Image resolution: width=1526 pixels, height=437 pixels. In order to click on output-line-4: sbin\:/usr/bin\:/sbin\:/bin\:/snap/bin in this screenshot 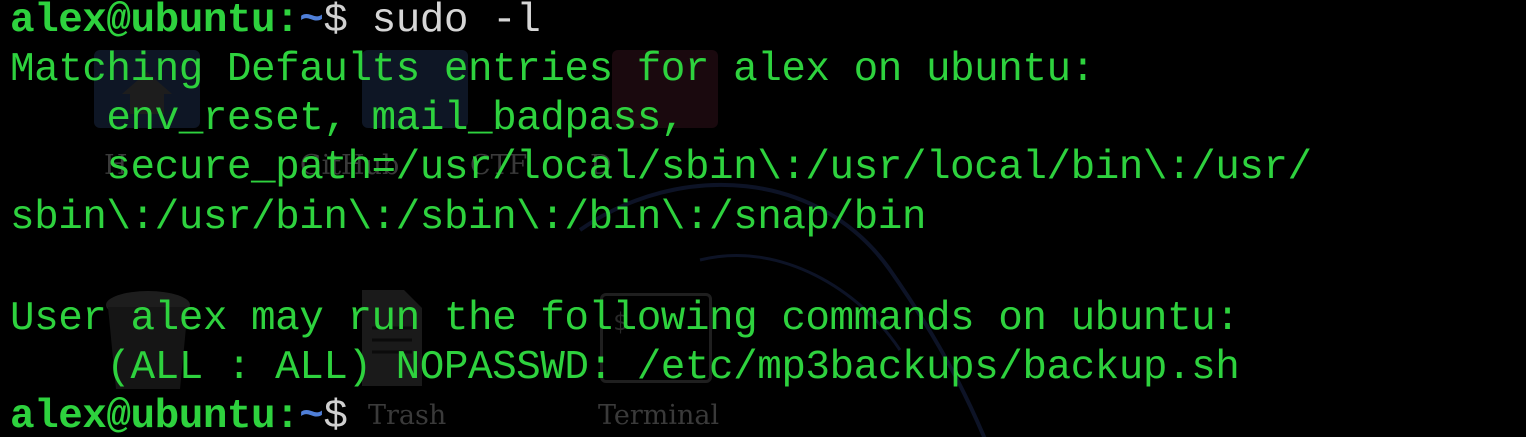, I will do `click(468, 218)`.